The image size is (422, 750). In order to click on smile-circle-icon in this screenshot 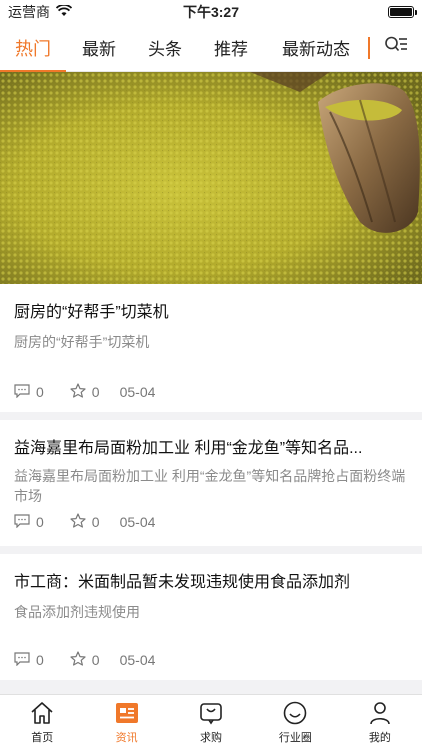, I will do `click(295, 713)`.